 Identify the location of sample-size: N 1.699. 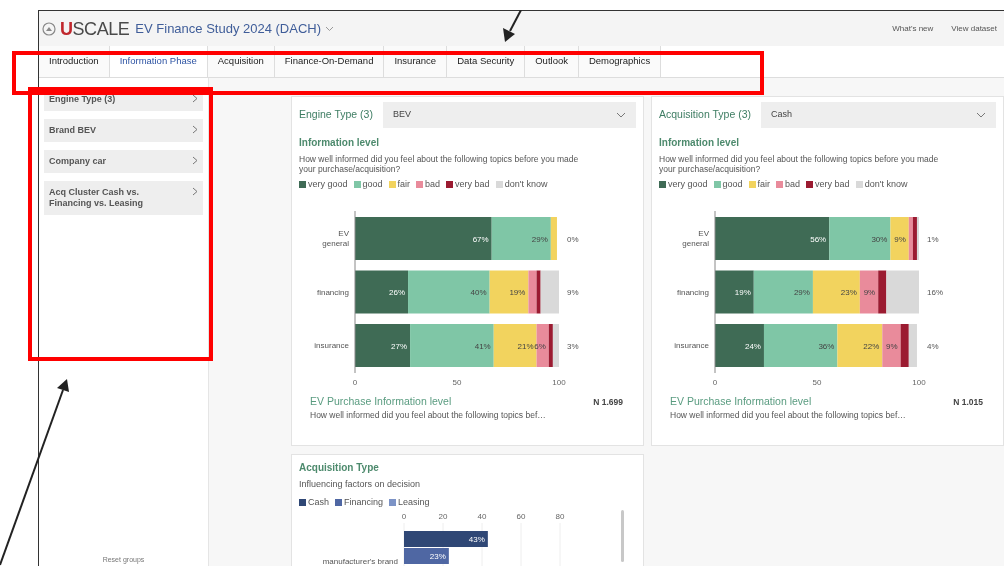
(608, 402).